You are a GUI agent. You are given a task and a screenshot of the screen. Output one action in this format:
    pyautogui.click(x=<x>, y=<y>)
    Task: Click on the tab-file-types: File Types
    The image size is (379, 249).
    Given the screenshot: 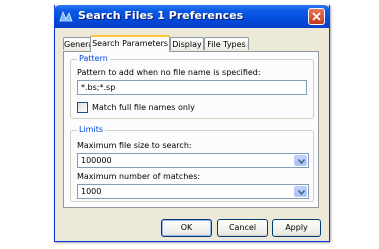 What is the action you would take?
    pyautogui.click(x=226, y=43)
    